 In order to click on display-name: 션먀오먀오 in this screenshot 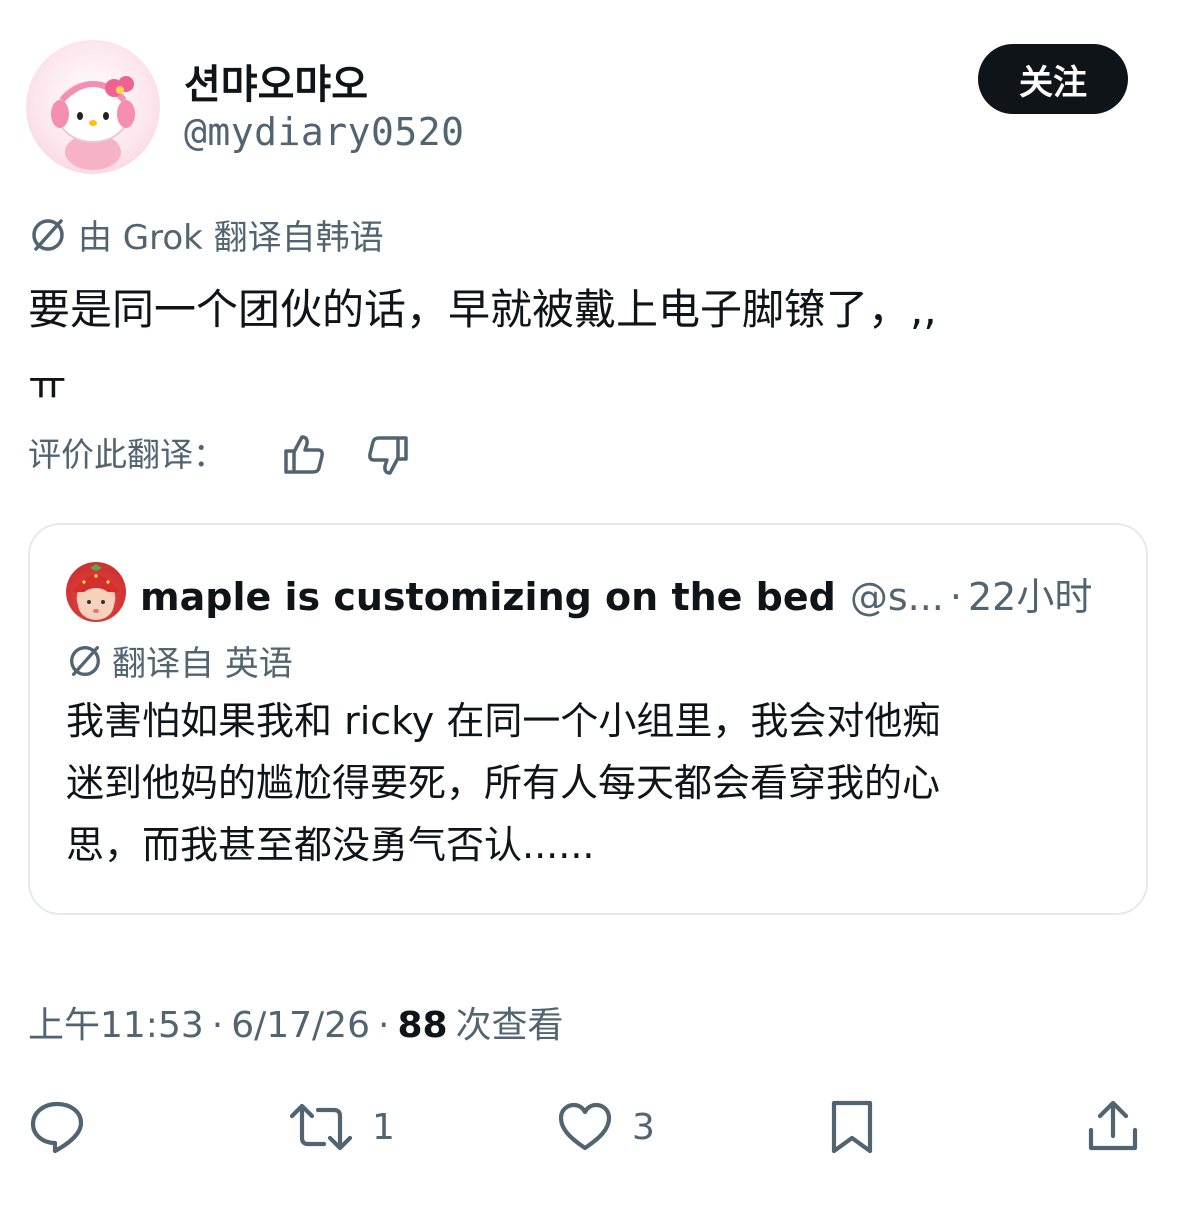, I will do `click(276, 81)`.